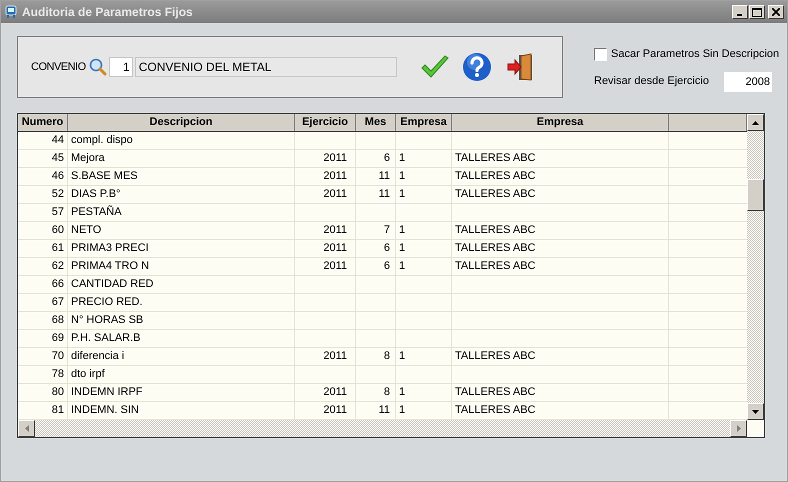 This screenshot has height=482, width=788. I want to click on ejercicio-field: 2008, so click(748, 82).